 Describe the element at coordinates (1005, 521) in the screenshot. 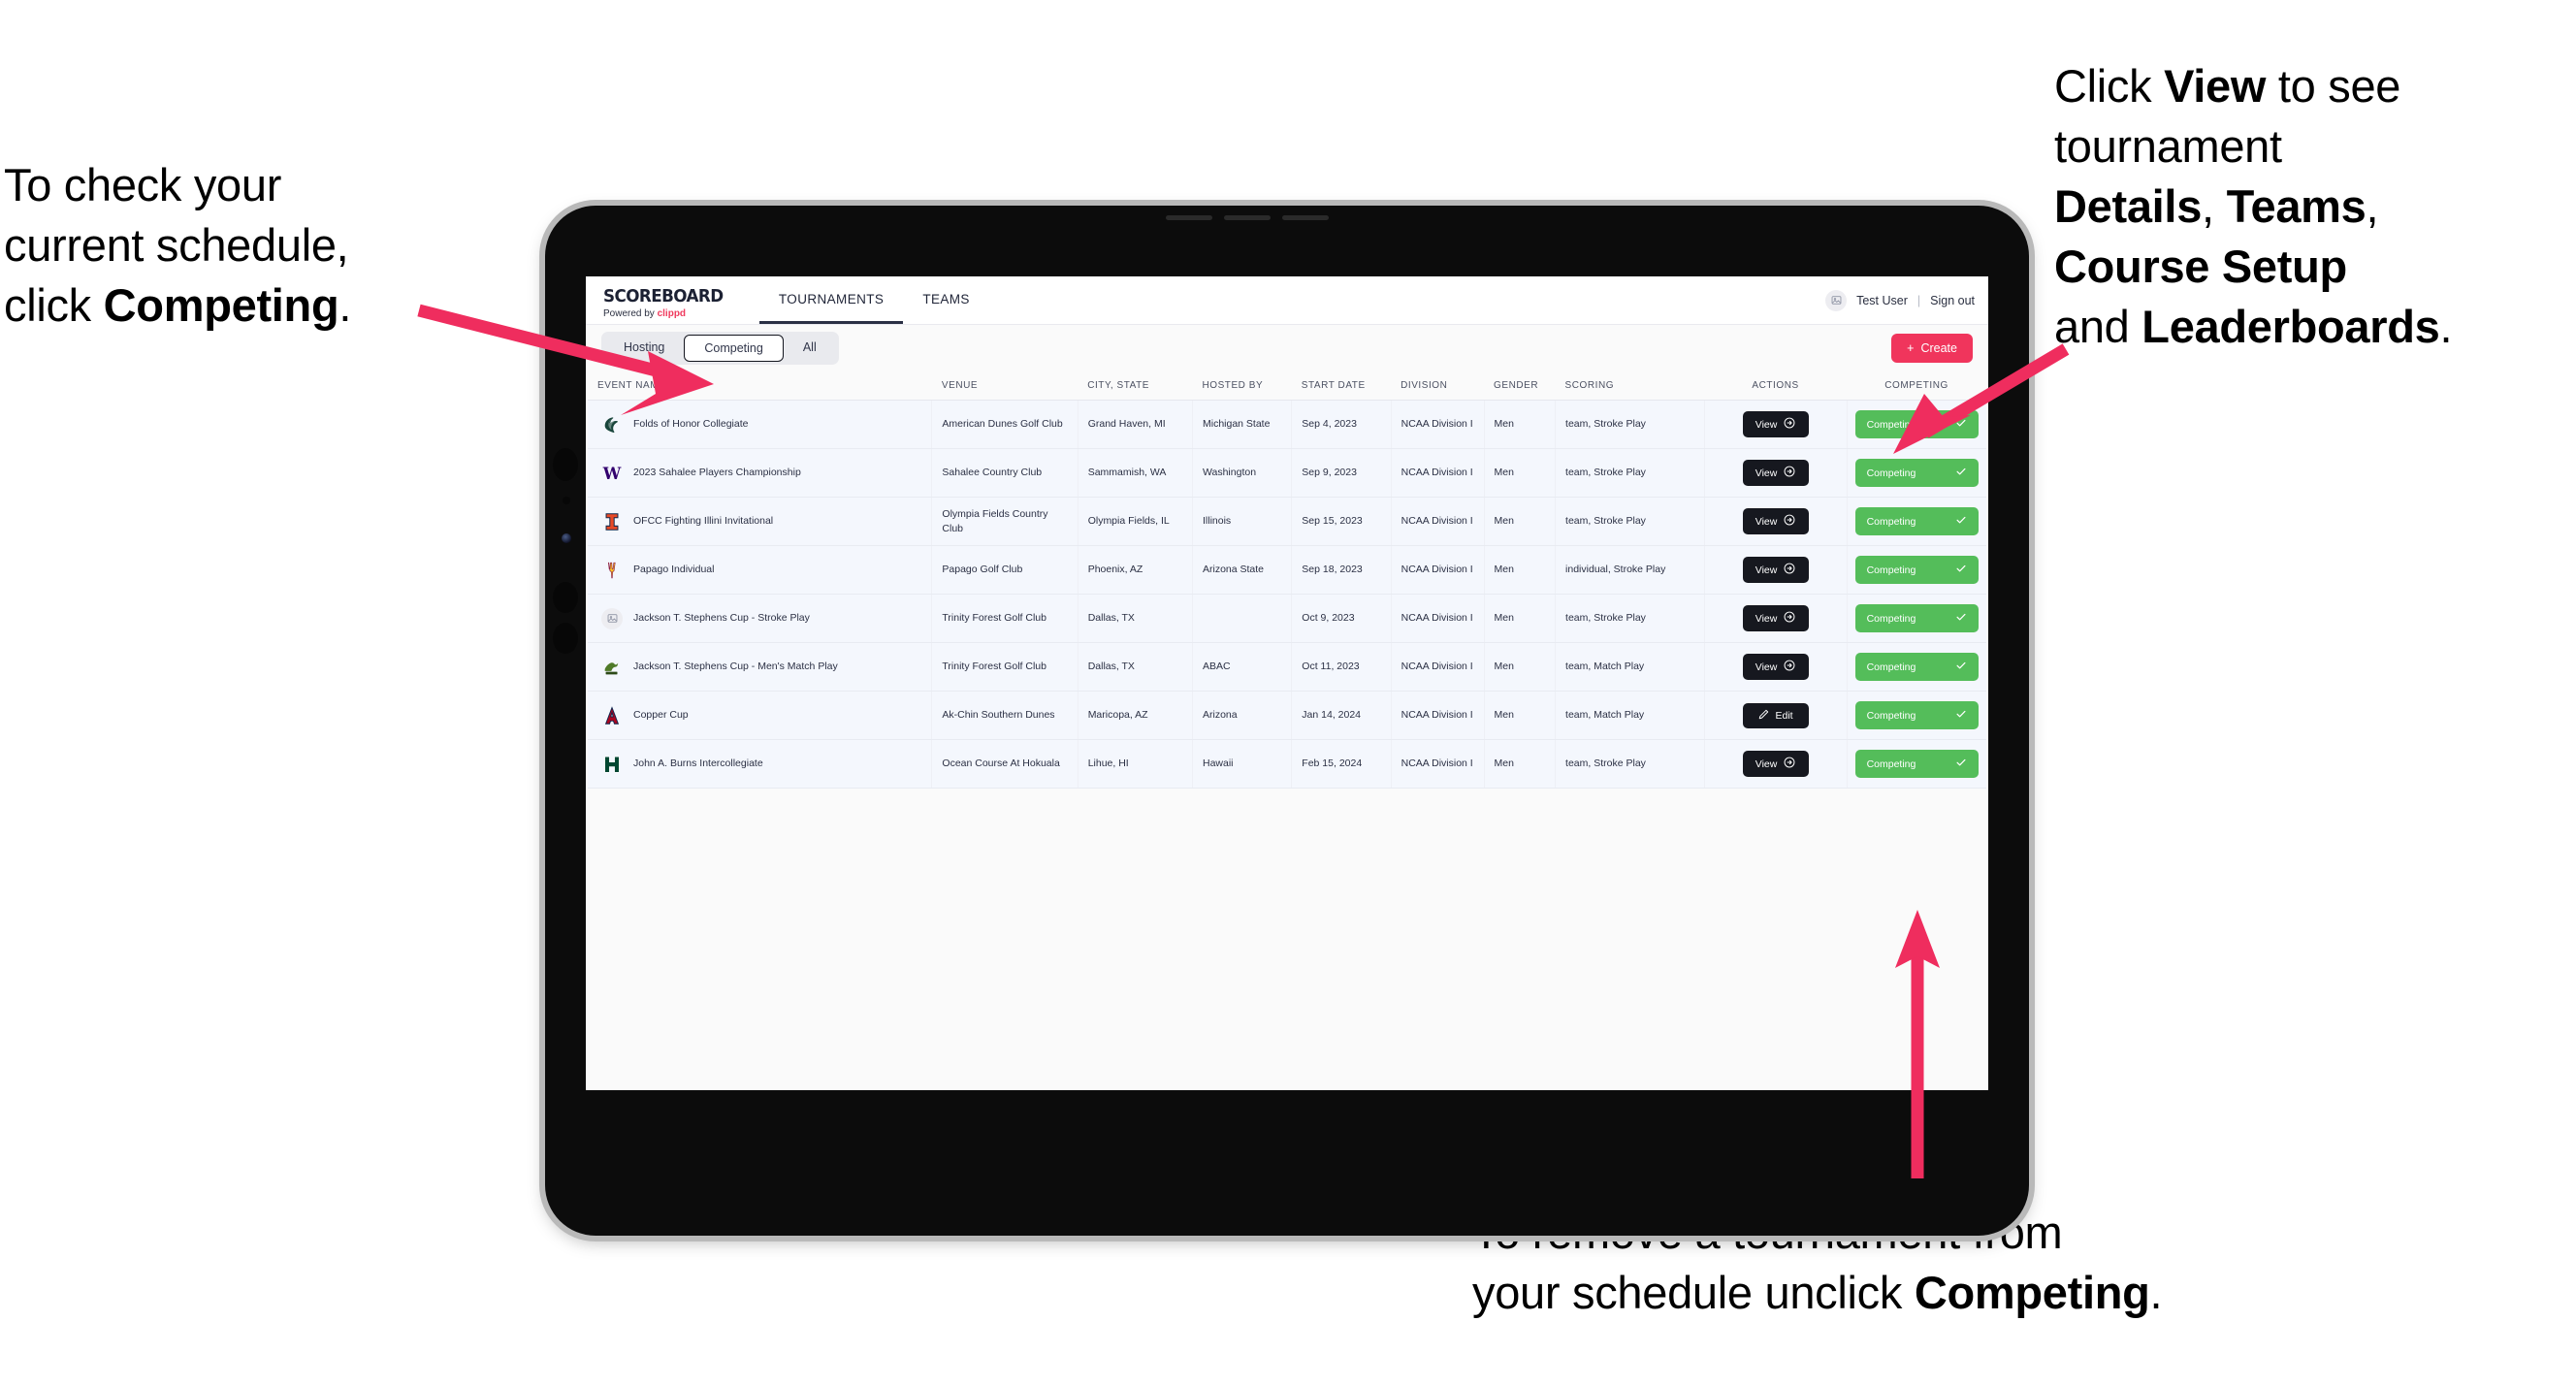

I see `cell-venue: Olympia Fields Country Club` at that location.